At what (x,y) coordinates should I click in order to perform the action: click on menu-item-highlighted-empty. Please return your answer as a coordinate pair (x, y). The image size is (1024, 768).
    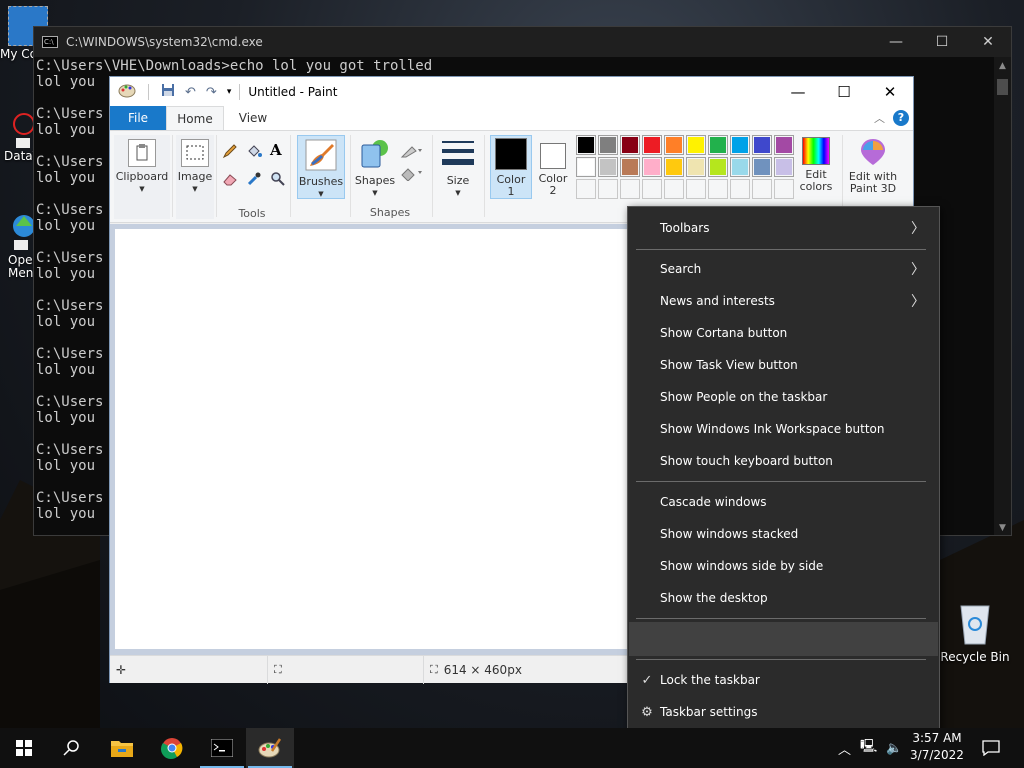
    Looking at the image, I should click on (783, 639).